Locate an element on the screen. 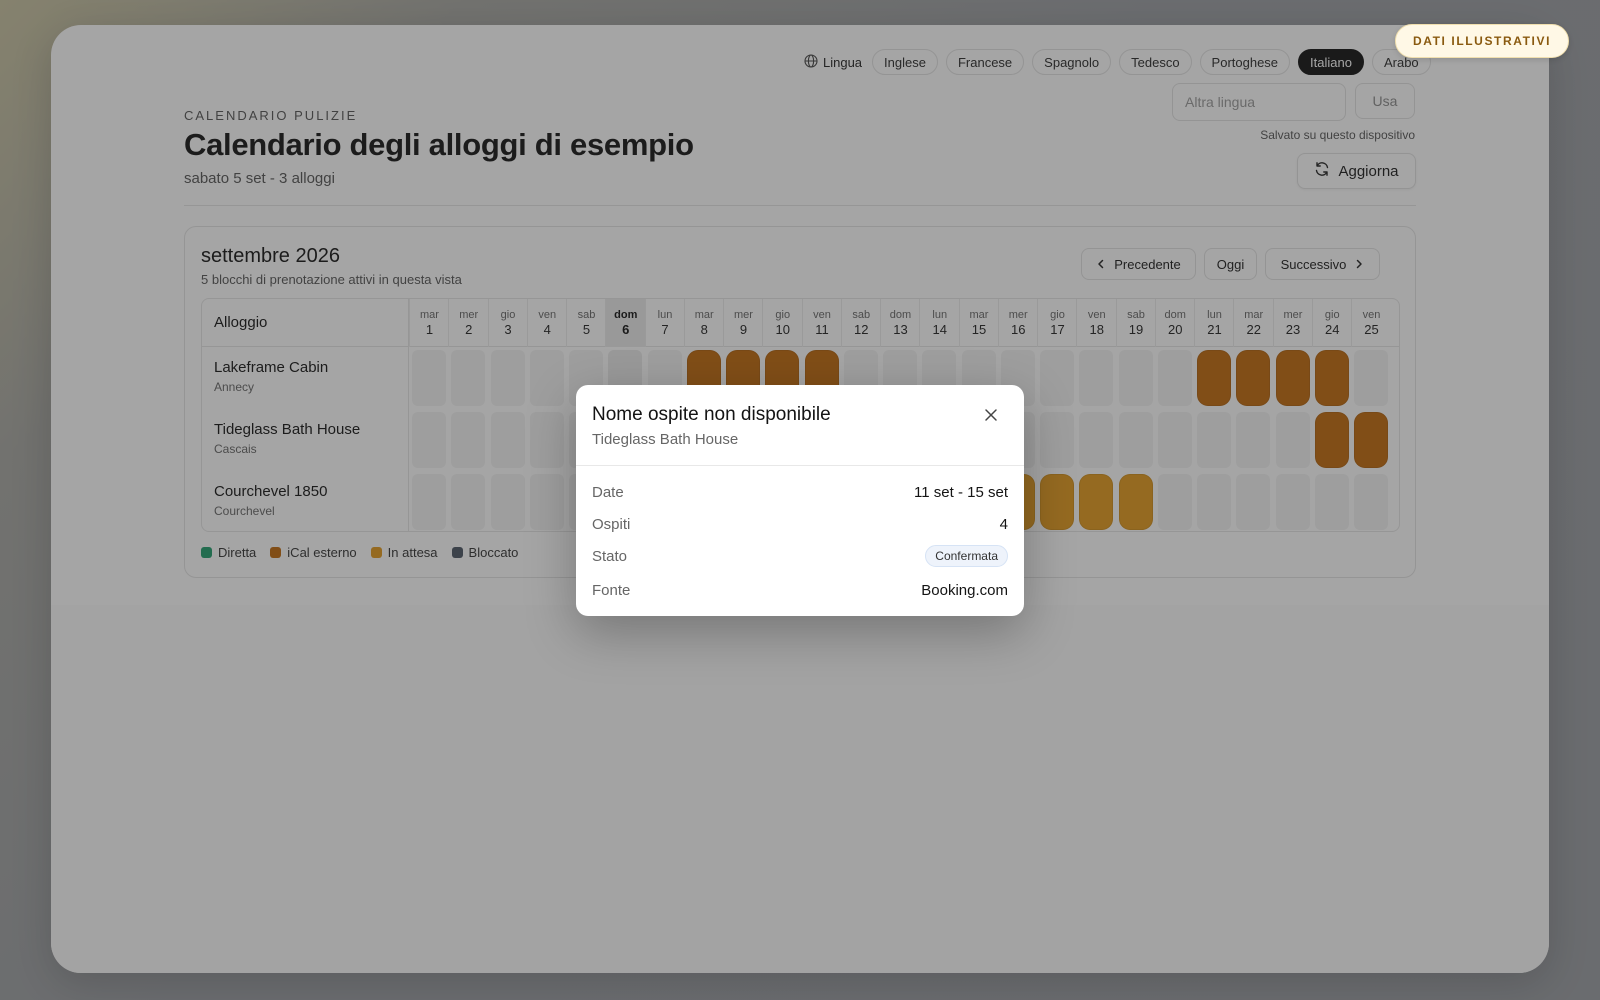 The image size is (1600, 1000). illustrative-data-badge: DATI ILLUSTRATIVI is located at coordinates (1482, 41).